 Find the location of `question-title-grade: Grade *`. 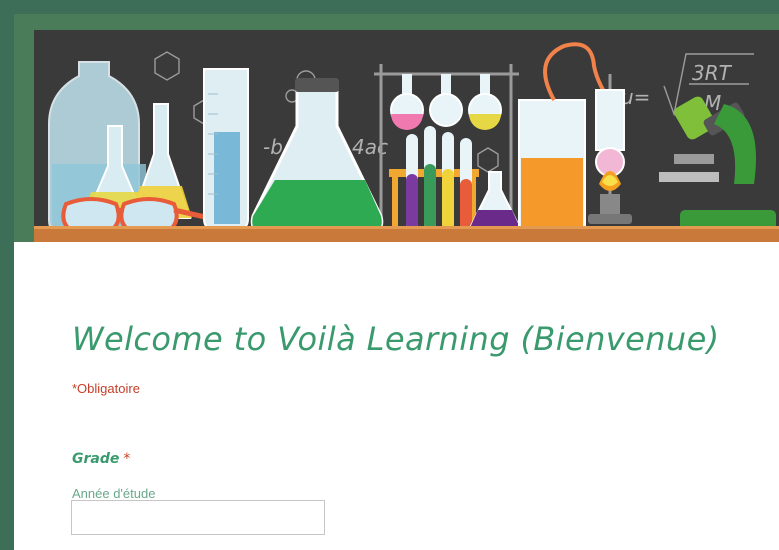

question-title-grade: Grade * is located at coordinates (101, 459).